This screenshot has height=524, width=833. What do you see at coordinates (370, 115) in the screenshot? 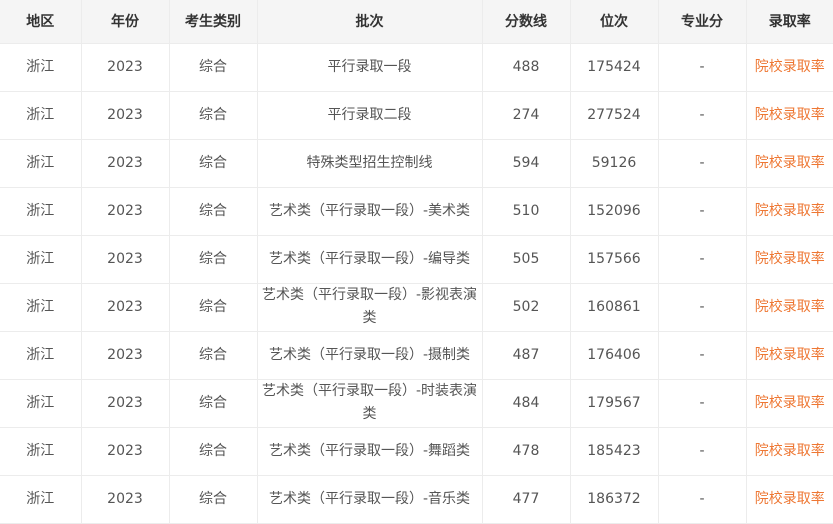
I see `cell-batch: 平行录取二段` at bounding box center [370, 115].